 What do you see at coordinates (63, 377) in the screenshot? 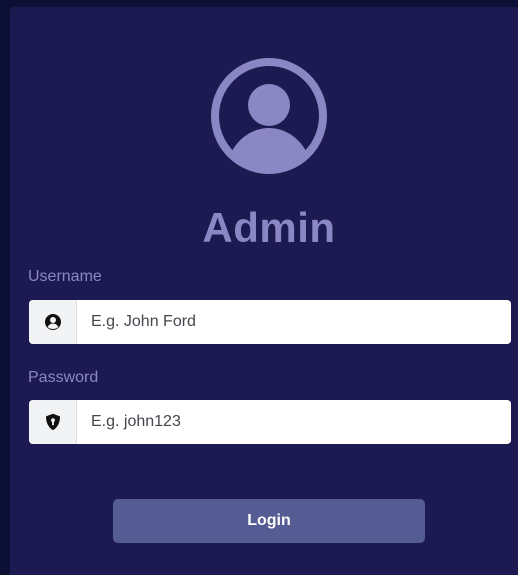
I see `password-label: Password` at bounding box center [63, 377].